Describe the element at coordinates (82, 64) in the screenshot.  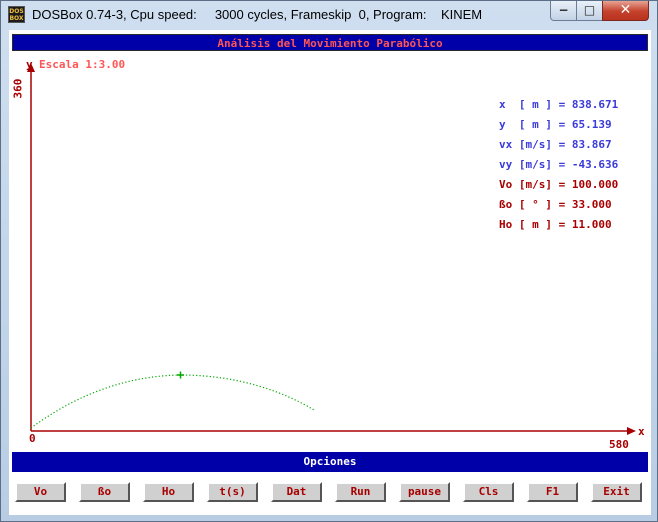
I see `scale-label: Escala 1:3.00` at that location.